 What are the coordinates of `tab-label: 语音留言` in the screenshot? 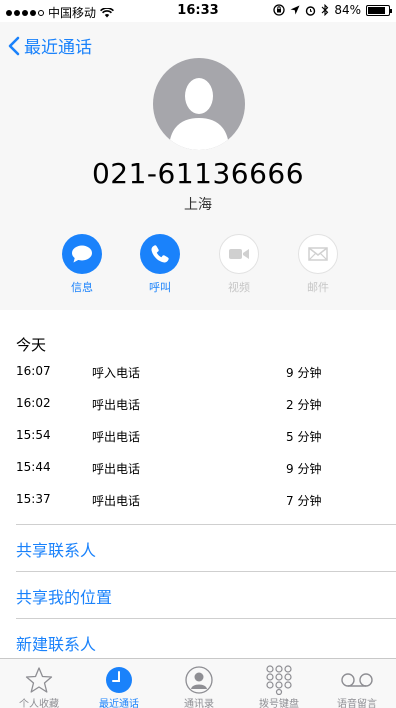 It's located at (357, 703).